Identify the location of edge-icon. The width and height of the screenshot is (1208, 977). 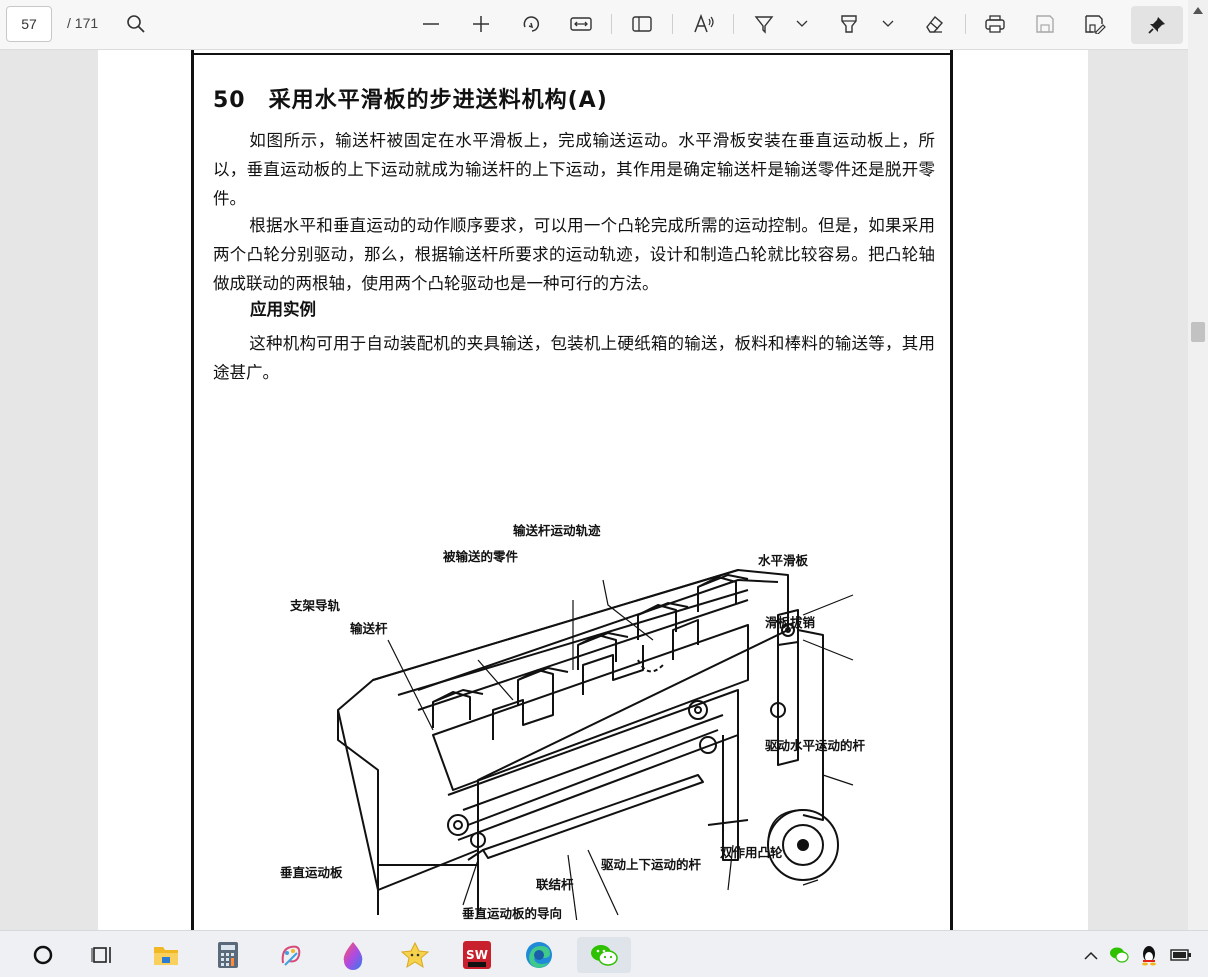
(539, 955).